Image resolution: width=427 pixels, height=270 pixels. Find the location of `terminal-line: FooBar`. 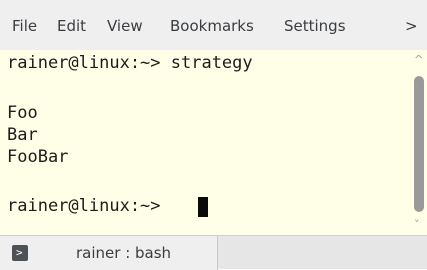

terminal-line: FooBar is located at coordinates (38, 157).